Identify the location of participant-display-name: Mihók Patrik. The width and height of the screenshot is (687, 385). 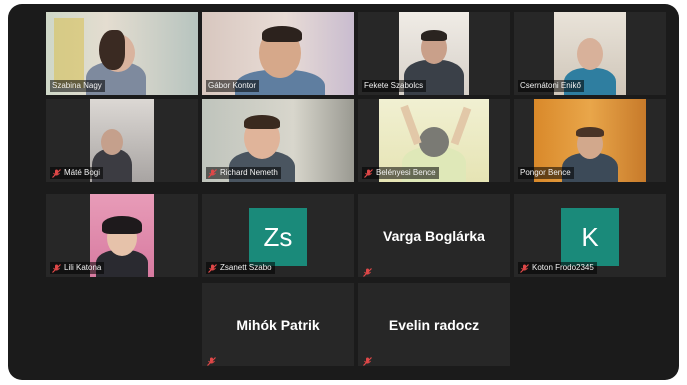
(278, 324).